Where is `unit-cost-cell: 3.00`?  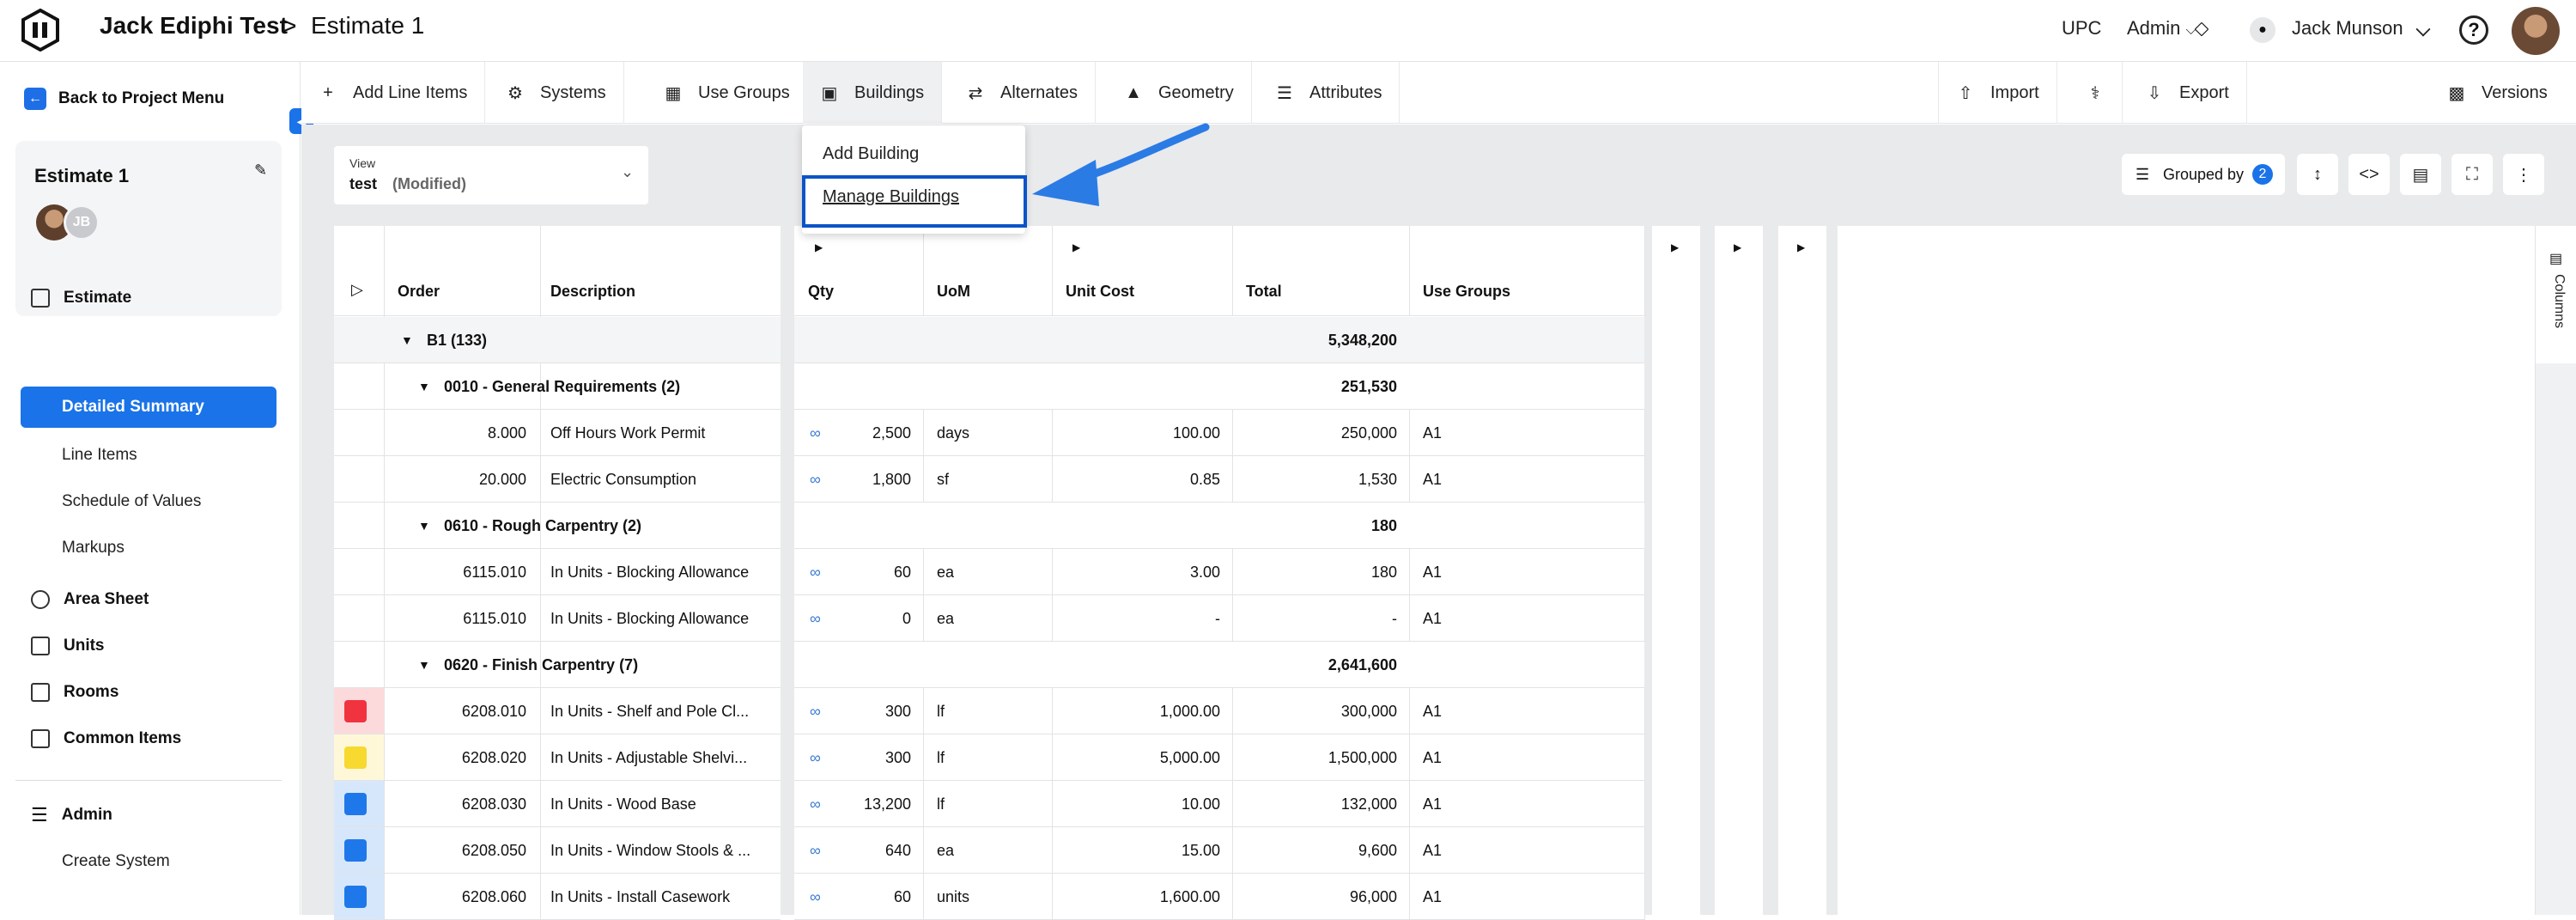 unit-cost-cell: 3.00 is located at coordinates (1142, 572).